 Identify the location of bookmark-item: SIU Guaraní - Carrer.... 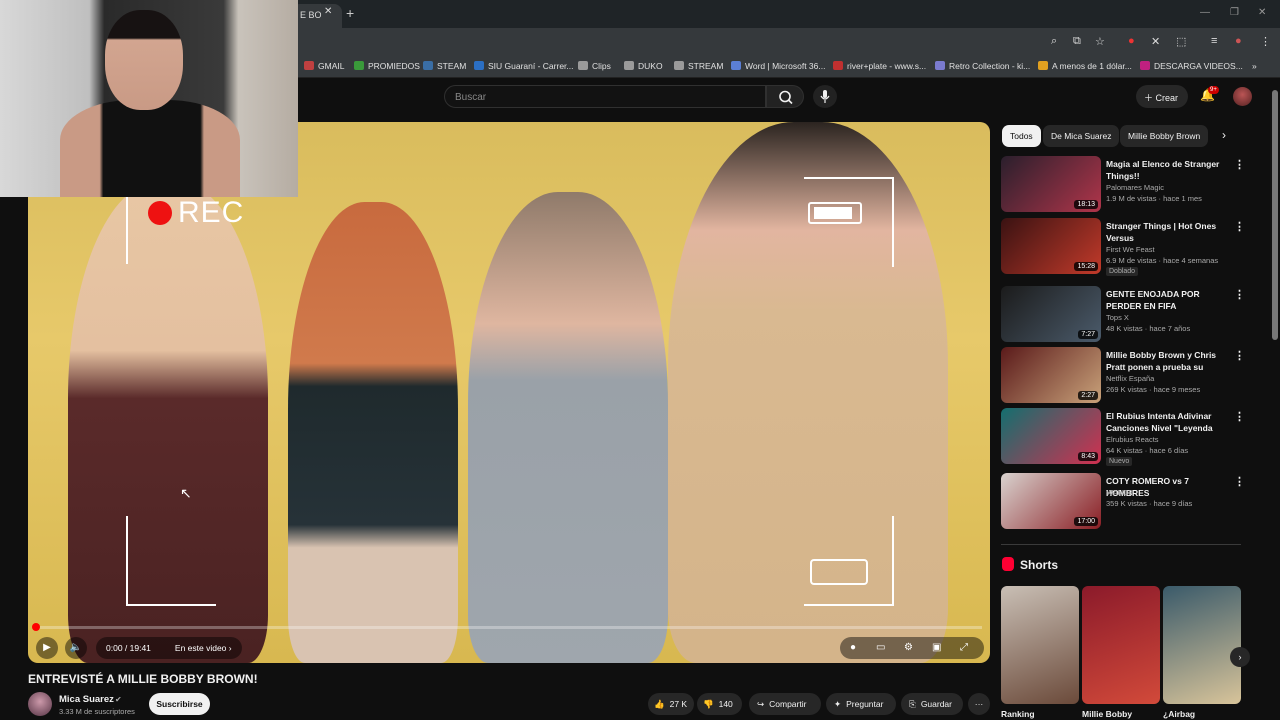
(524, 66).